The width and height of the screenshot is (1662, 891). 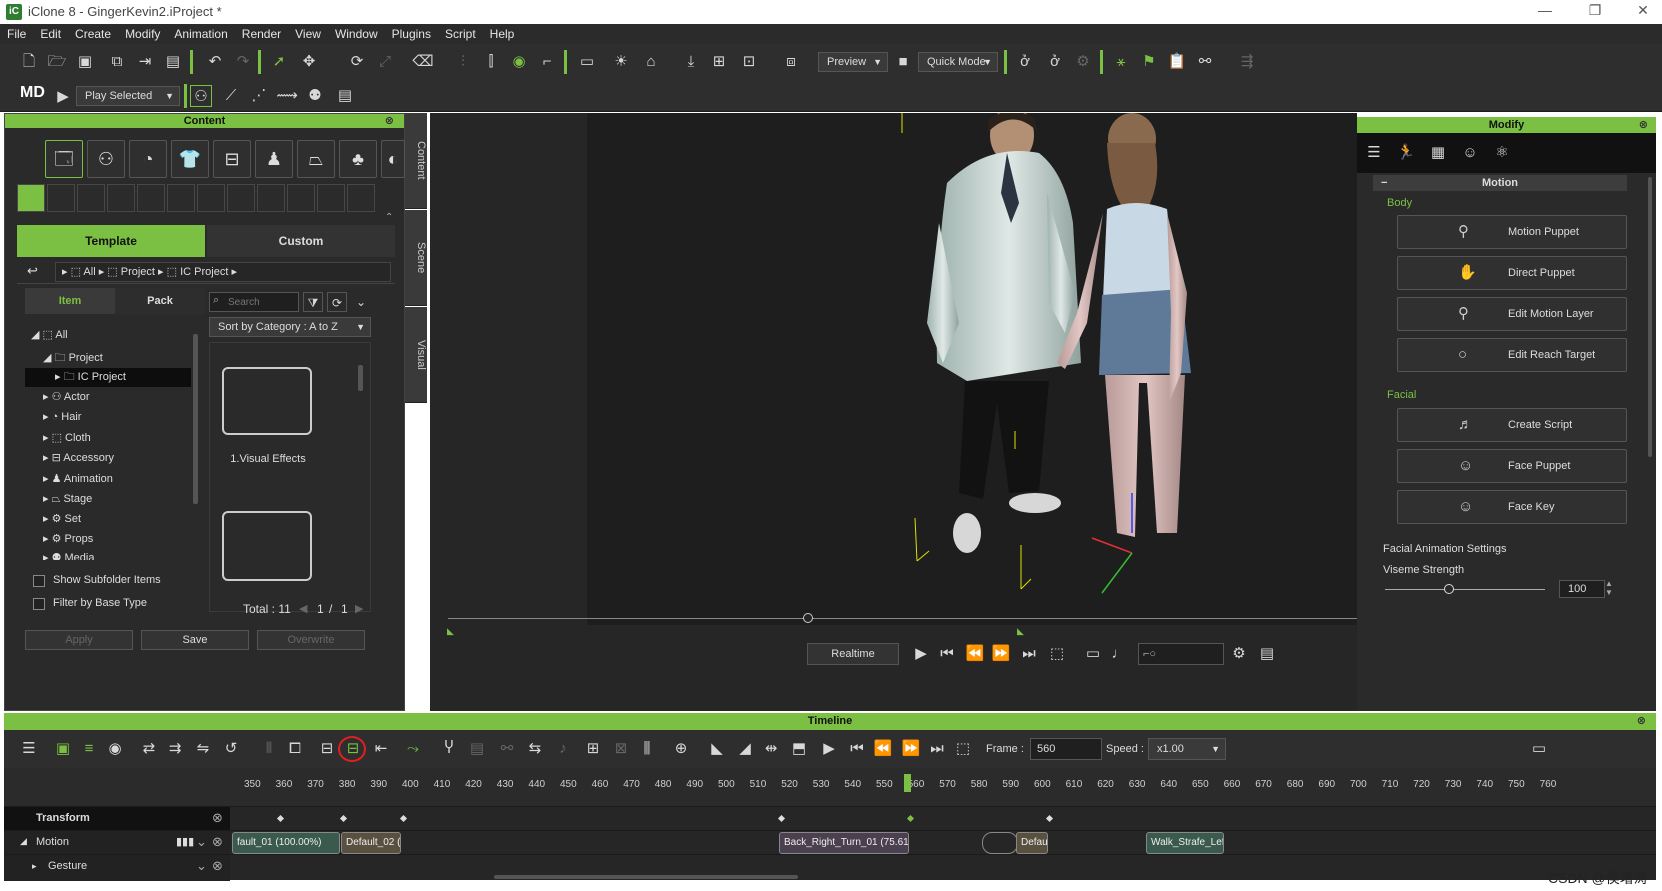 I want to click on reset-icon: ↺, so click(x=231, y=749).